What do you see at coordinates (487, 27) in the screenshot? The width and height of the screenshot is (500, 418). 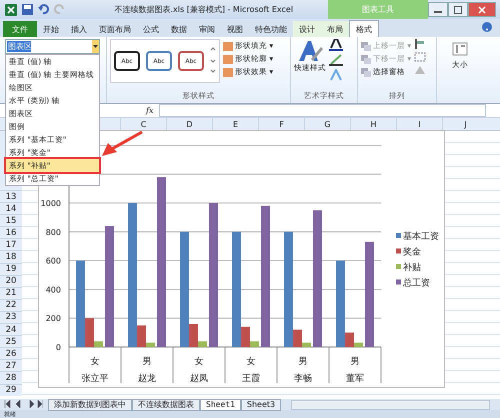 I see `help-icon` at bounding box center [487, 27].